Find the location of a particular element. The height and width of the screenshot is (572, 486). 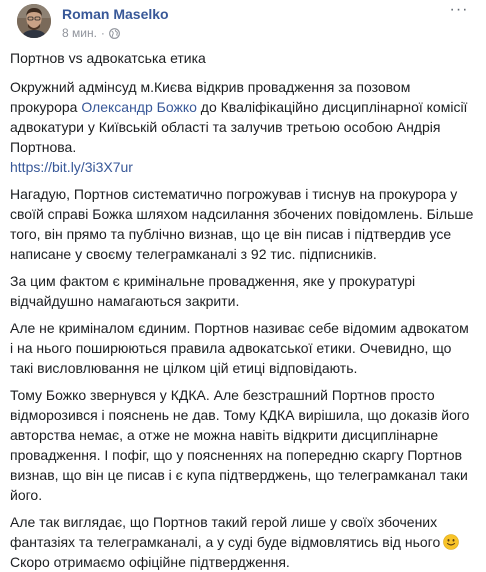

post-title: Портнов vs адвокатська етика is located at coordinates (108, 58).